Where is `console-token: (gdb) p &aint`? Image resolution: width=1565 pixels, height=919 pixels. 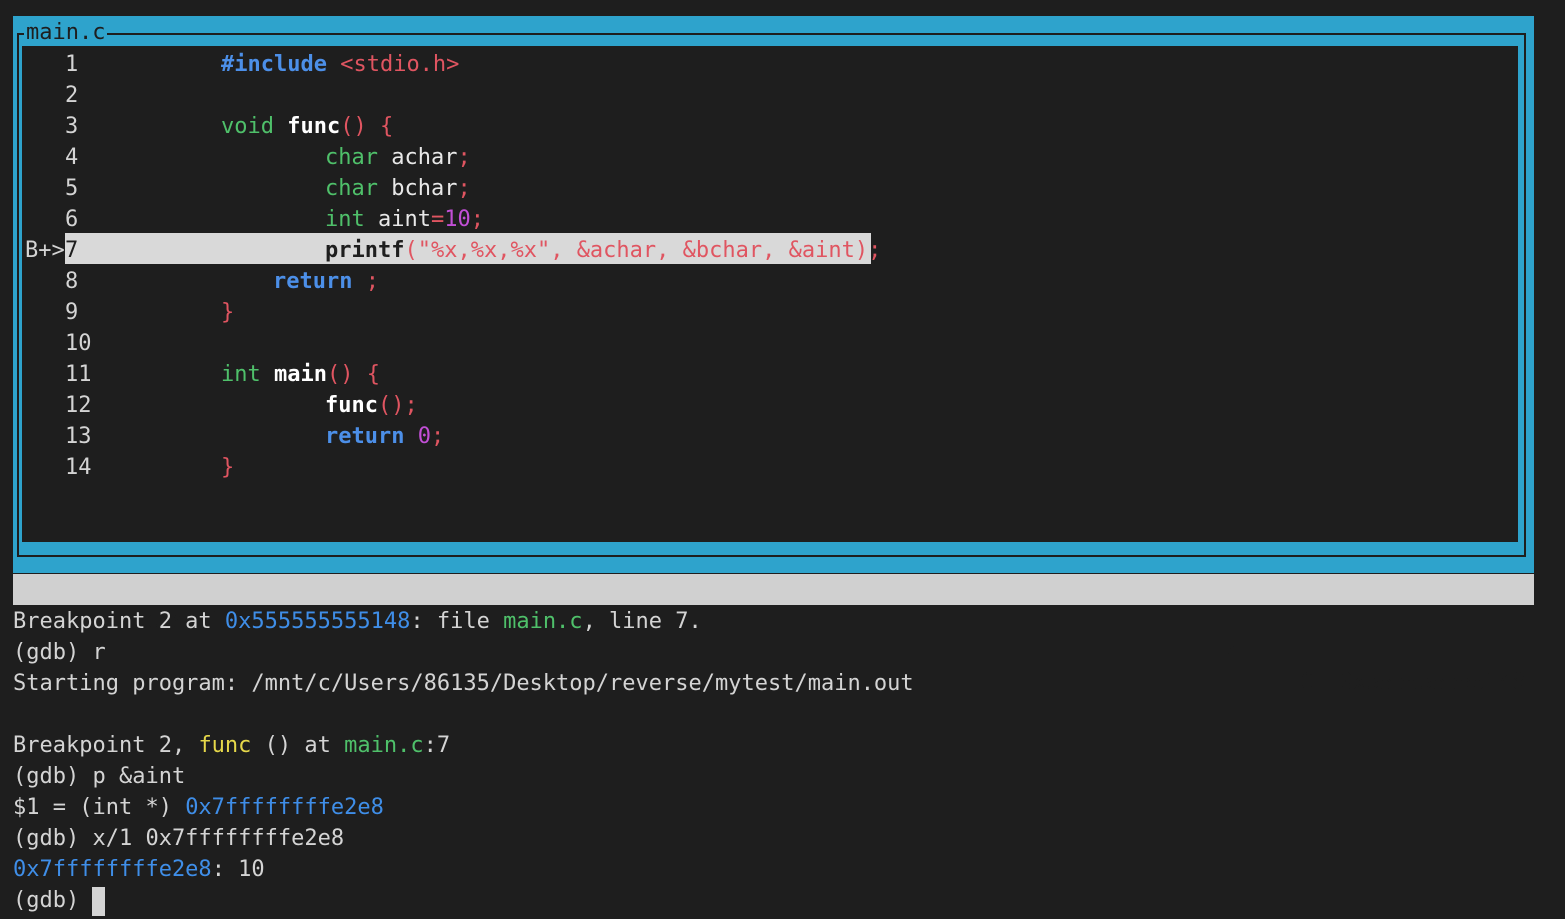 console-token: (gdb) p &aint is located at coordinates (99, 776).